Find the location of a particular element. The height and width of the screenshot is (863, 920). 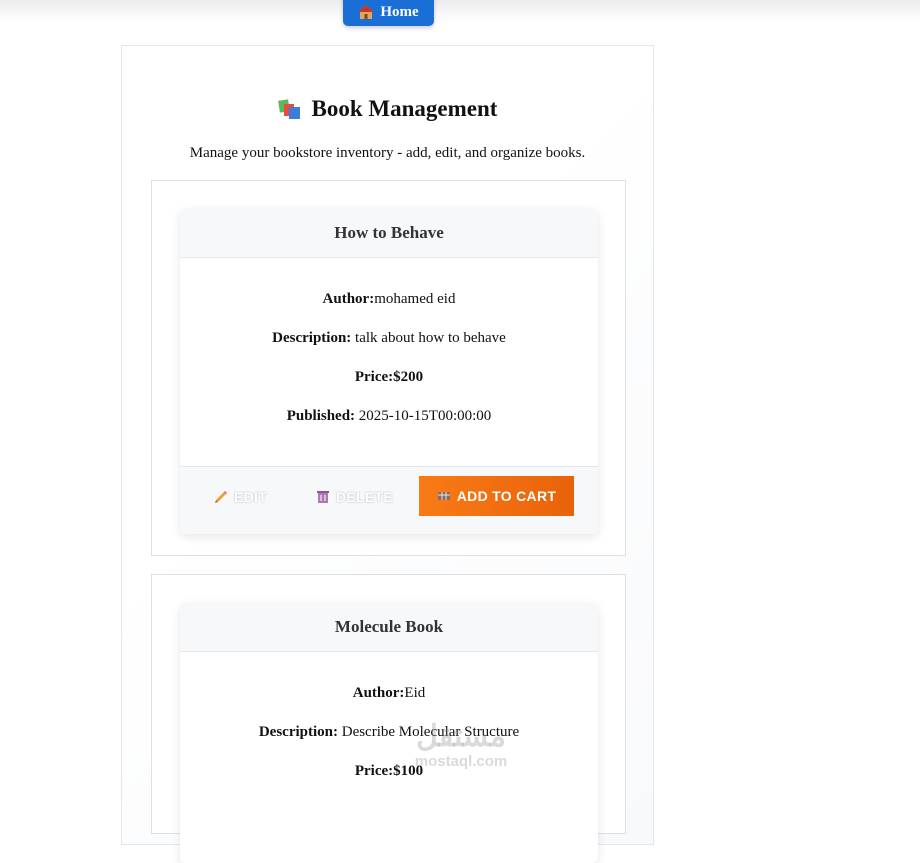

price-field: Price:$100 is located at coordinates (389, 781).